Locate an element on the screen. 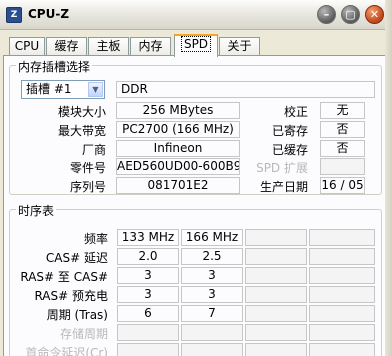 This screenshot has height=356, width=392. chevron-down-icon: ▼ is located at coordinates (95, 89).